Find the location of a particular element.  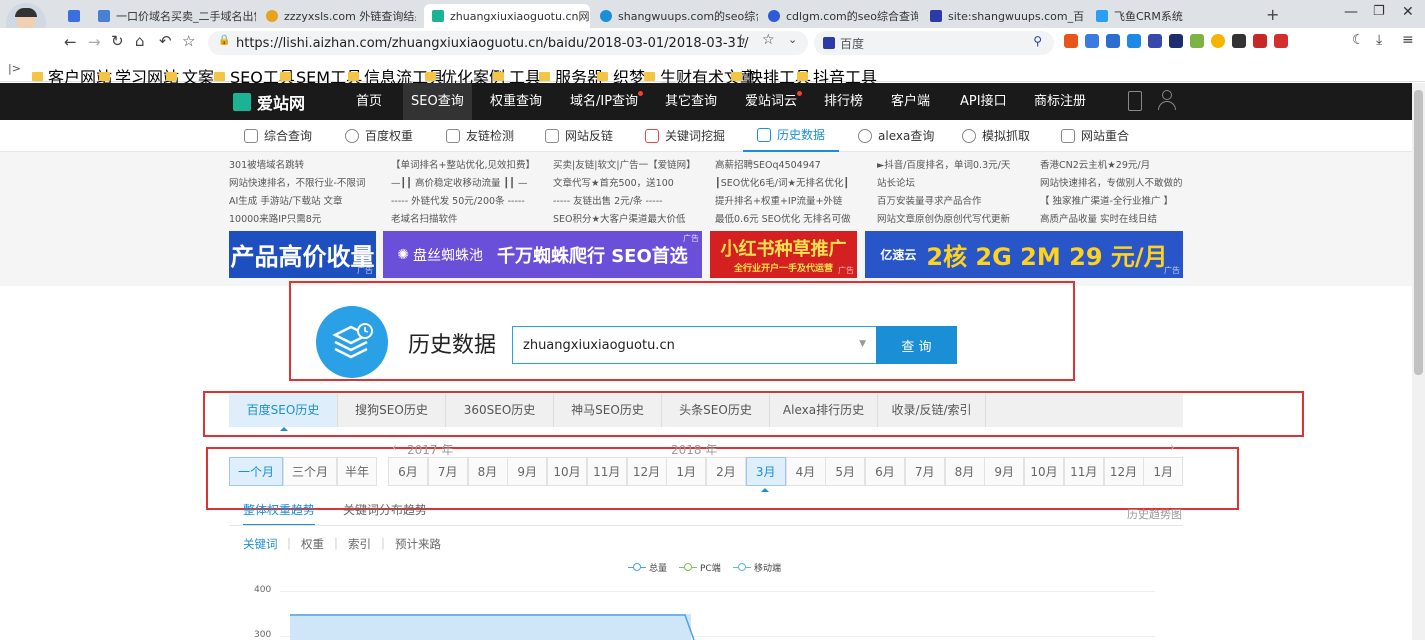

tab-0: 一口价域名买卖_二手域名出售 - is located at coordinates (177, 16).